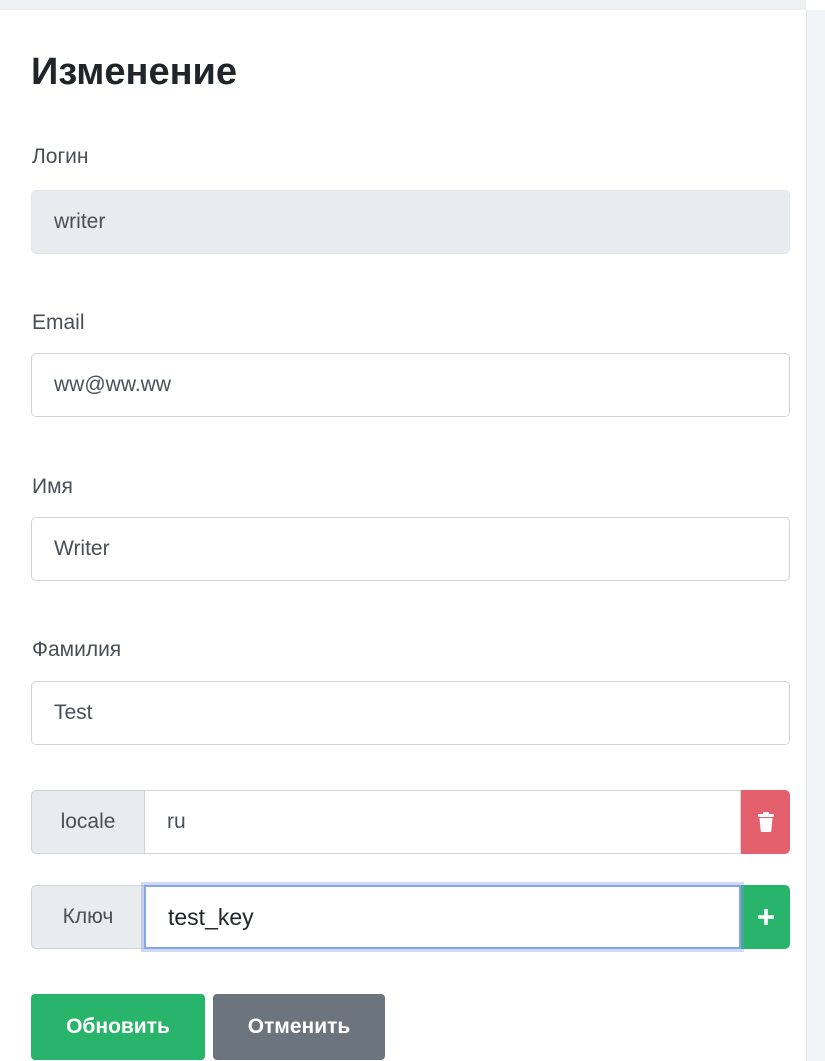 Image resolution: width=825 pixels, height=1061 pixels. What do you see at coordinates (410, 385) in the screenshot?
I see `email-field` at bounding box center [410, 385].